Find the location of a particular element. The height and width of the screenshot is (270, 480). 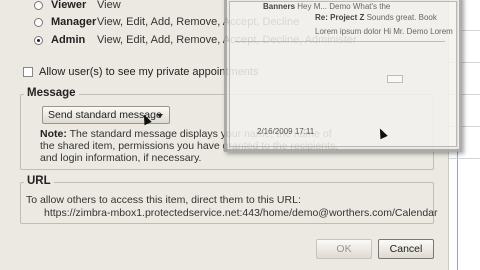

preview-row-3: Lorem ipsum dolor Hi Mr. Demo Lorem is located at coordinates (384, 31).